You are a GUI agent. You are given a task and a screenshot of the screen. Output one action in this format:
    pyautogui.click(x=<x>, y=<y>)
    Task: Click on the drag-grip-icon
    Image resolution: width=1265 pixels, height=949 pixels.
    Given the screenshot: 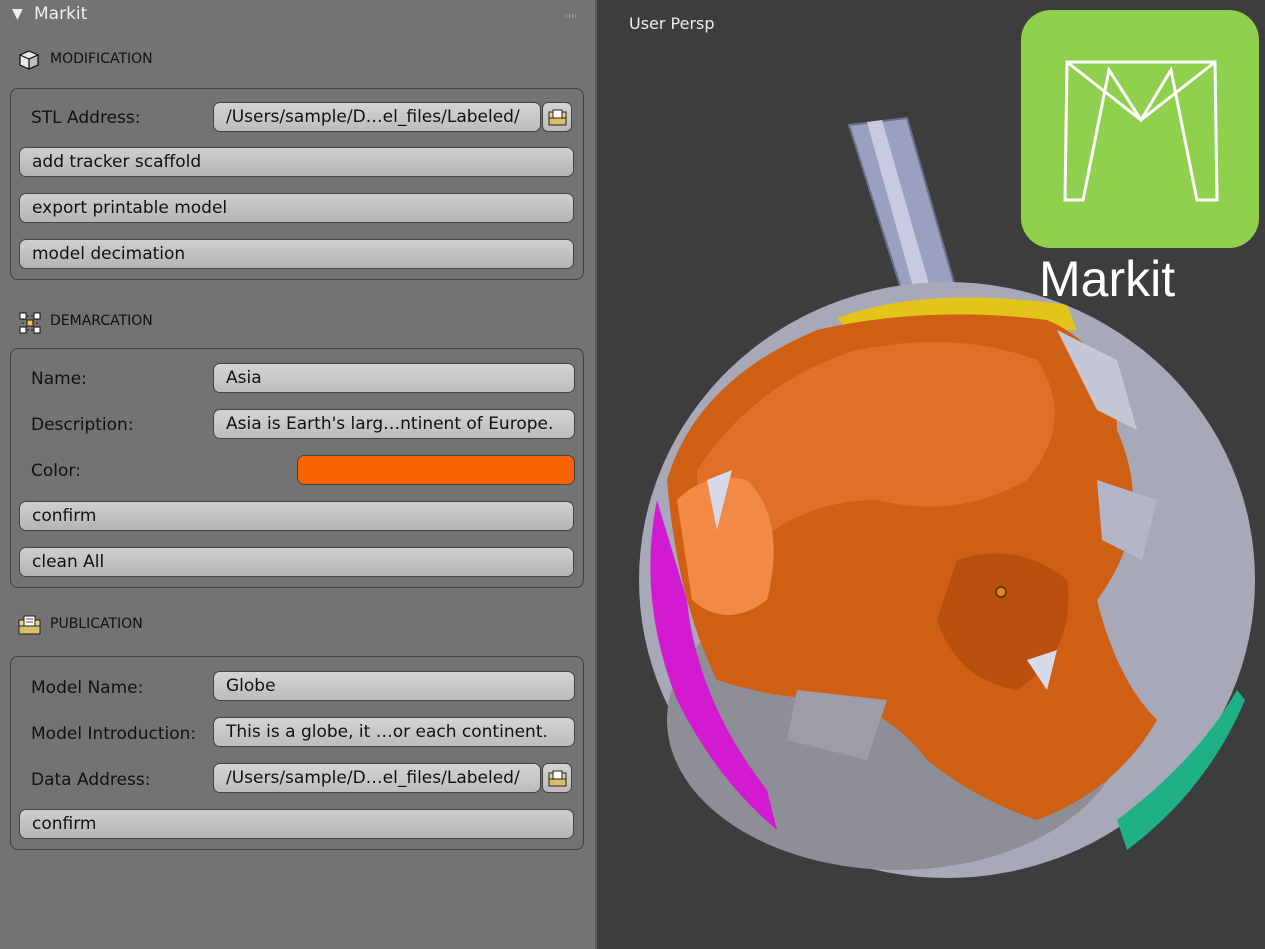 What is the action you would take?
    pyautogui.click(x=572, y=16)
    